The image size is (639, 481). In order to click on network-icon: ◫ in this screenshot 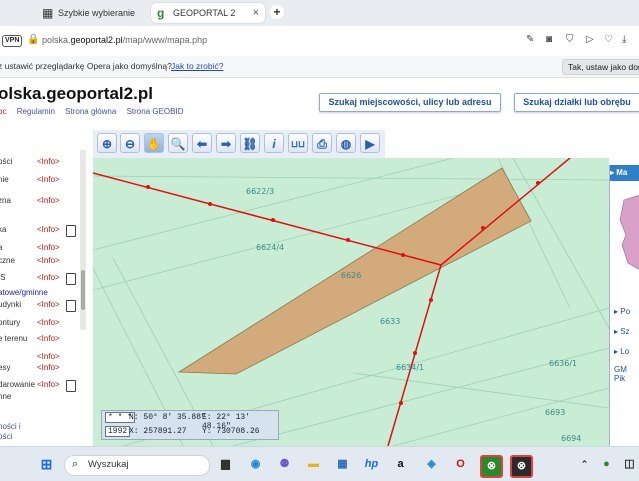, I will do `click(629, 464)`.